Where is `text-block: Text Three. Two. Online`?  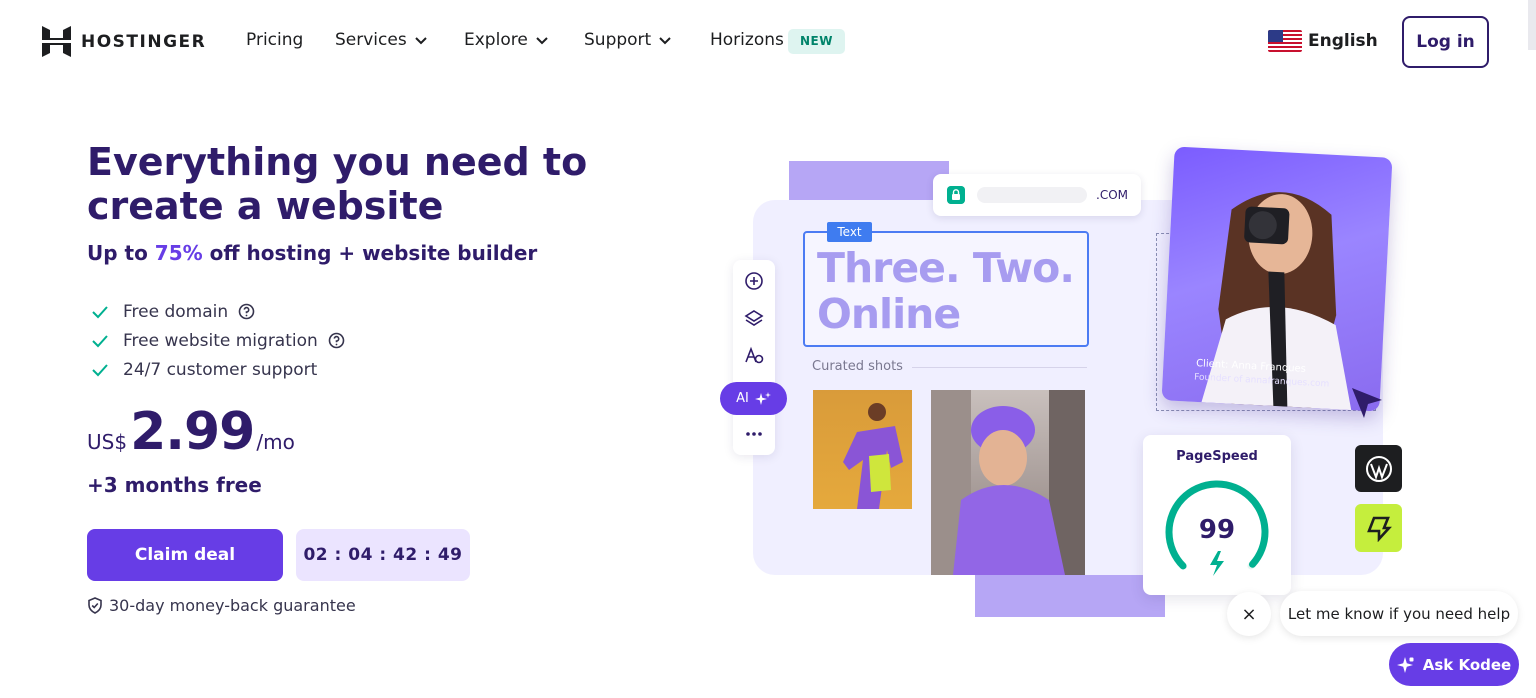
text-block: Text Three. Two. Online is located at coordinates (946, 284).